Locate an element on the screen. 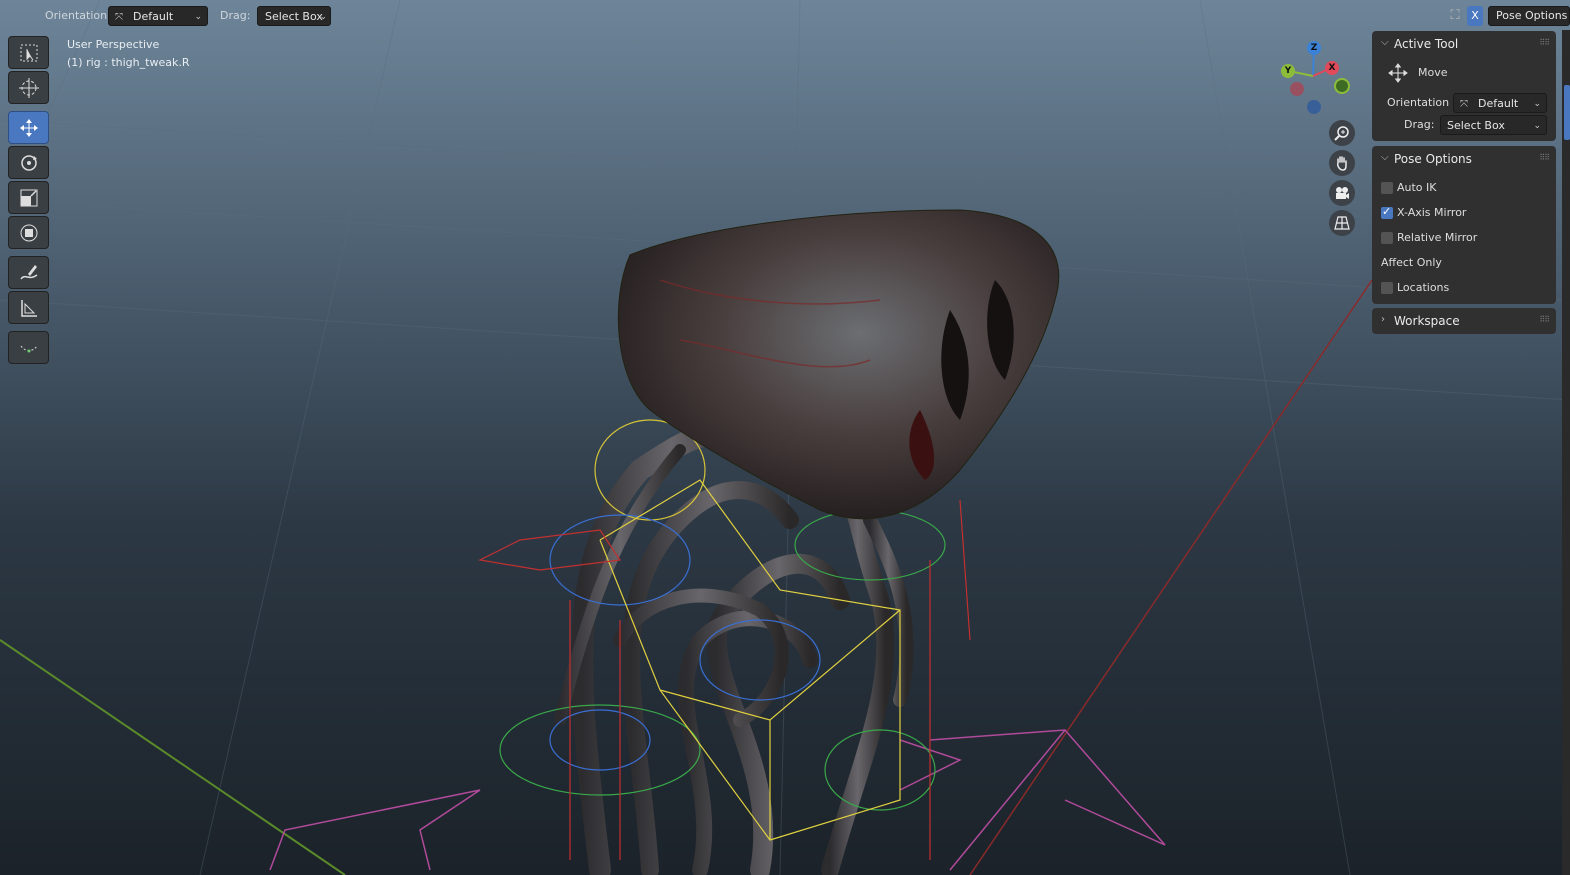 This screenshot has height=875, width=1570. bone-path-icon is located at coordinates (28, 348).